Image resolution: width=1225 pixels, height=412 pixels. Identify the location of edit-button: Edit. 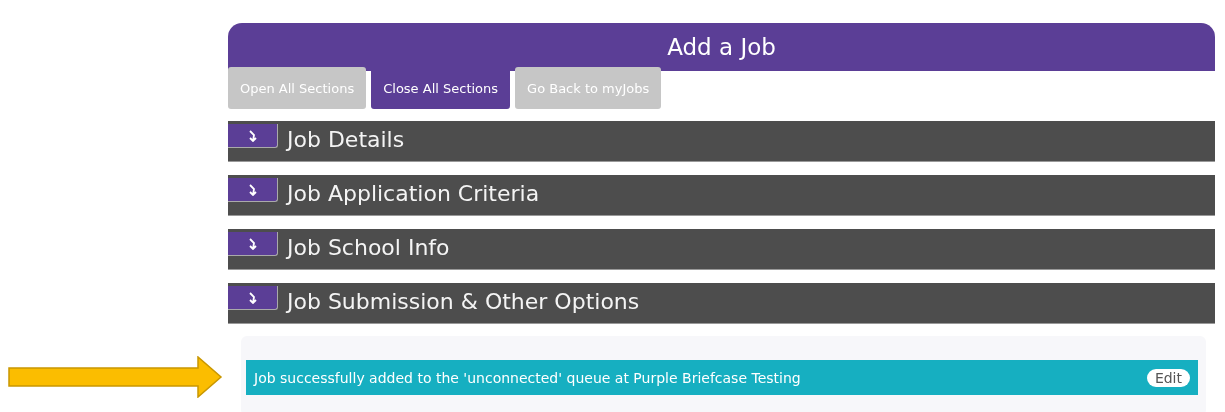
(1168, 377).